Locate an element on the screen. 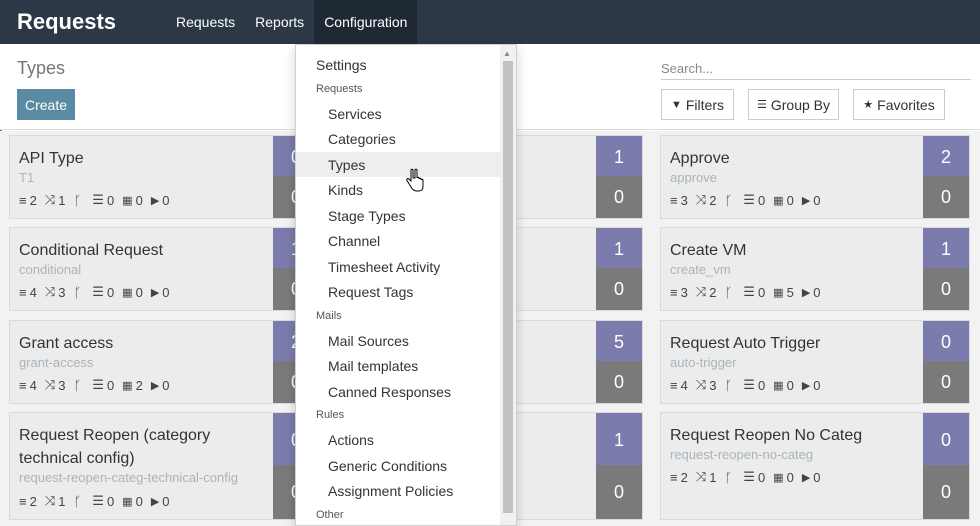  menu-item-canned-responses: Canned Responses is located at coordinates (398, 391).